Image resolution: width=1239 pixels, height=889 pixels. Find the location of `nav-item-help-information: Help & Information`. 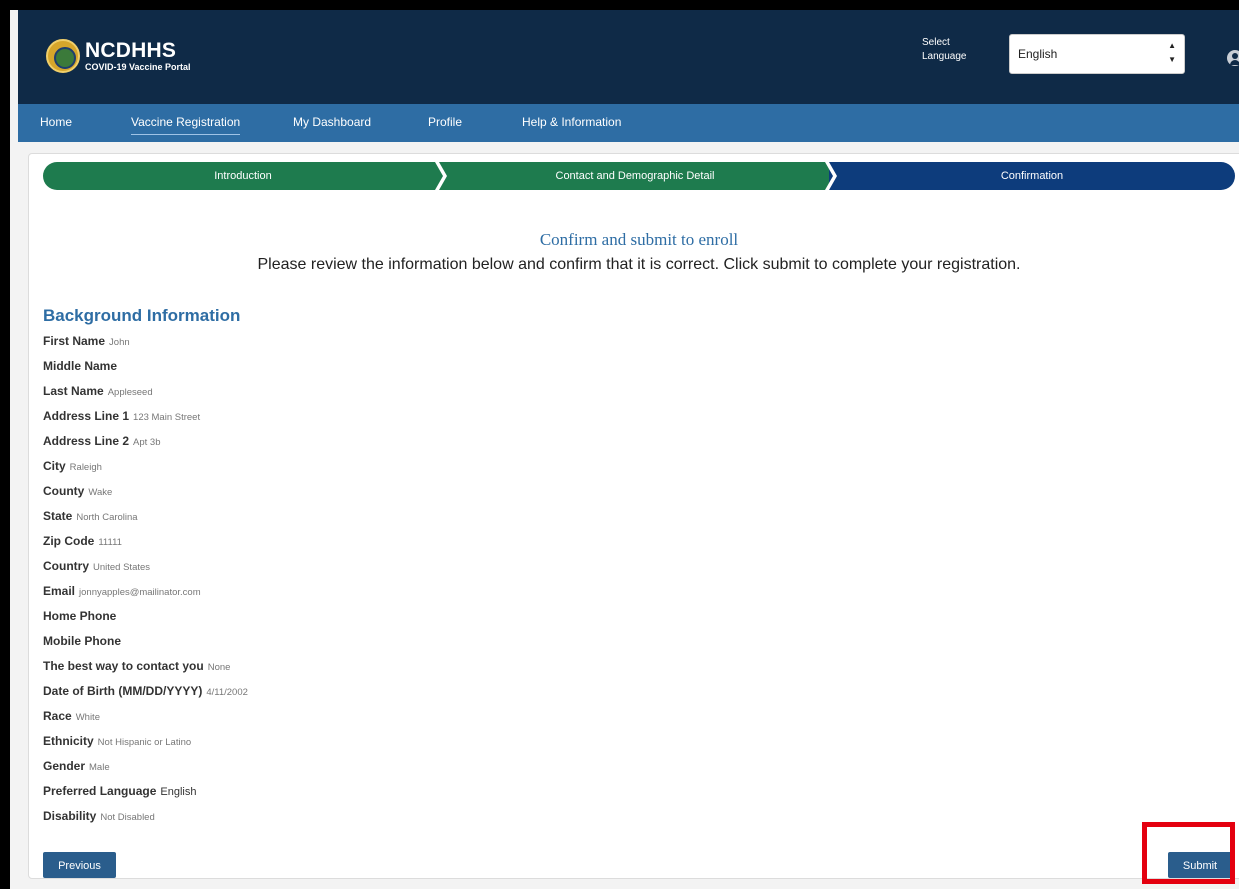

nav-item-help-information: Help & Information is located at coordinates (571, 122).